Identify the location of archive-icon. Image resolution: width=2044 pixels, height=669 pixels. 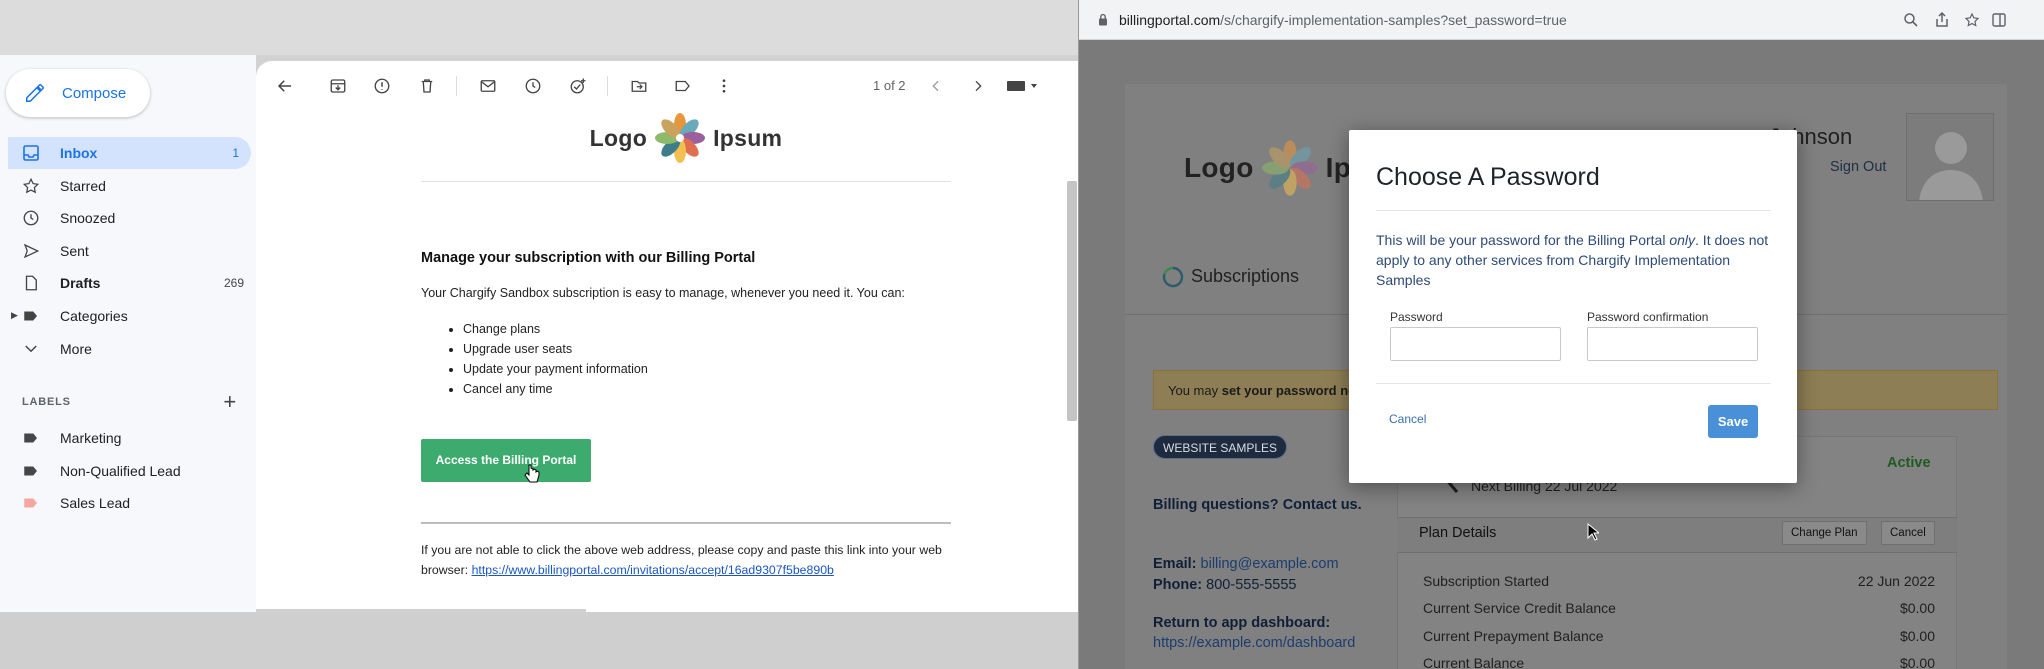
(338, 86).